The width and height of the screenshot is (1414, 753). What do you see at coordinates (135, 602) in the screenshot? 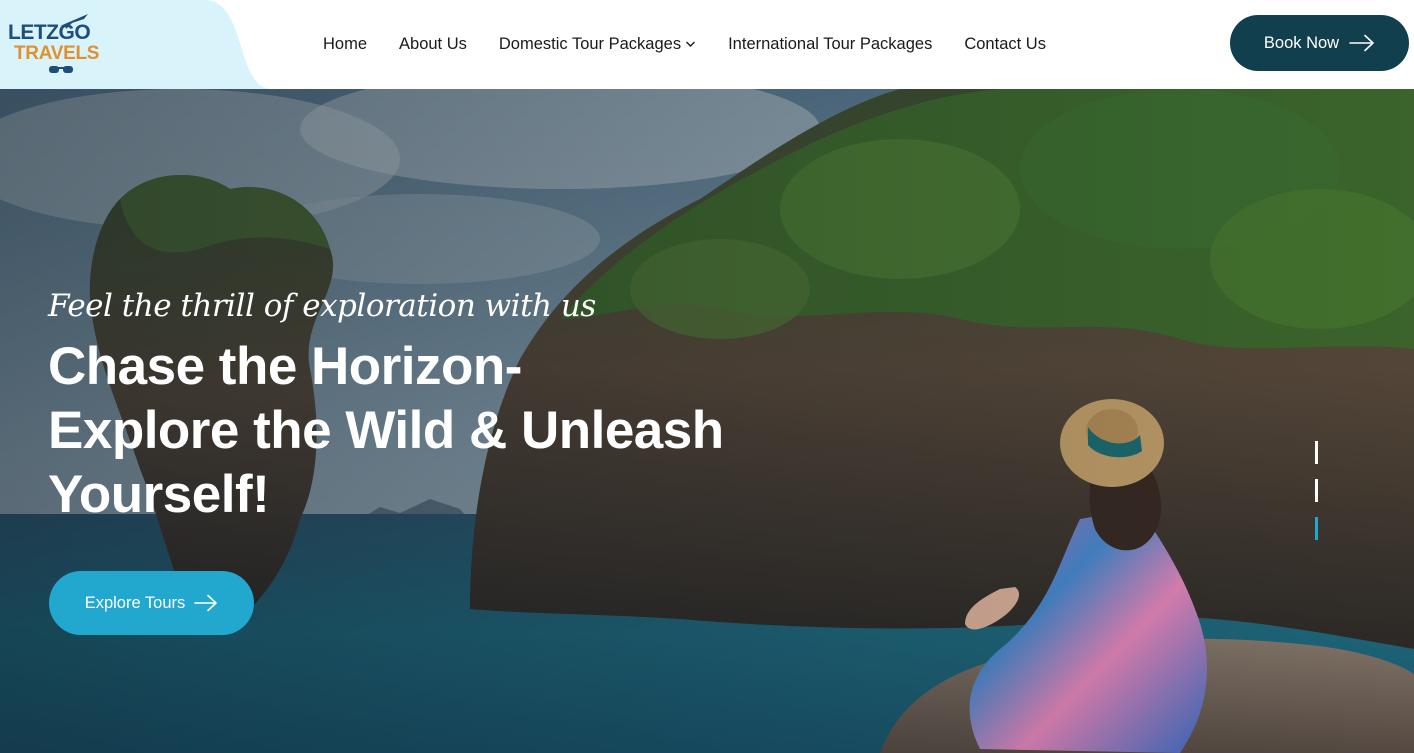
I see `explore-tours-label: Explore Tours` at bounding box center [135, 602].